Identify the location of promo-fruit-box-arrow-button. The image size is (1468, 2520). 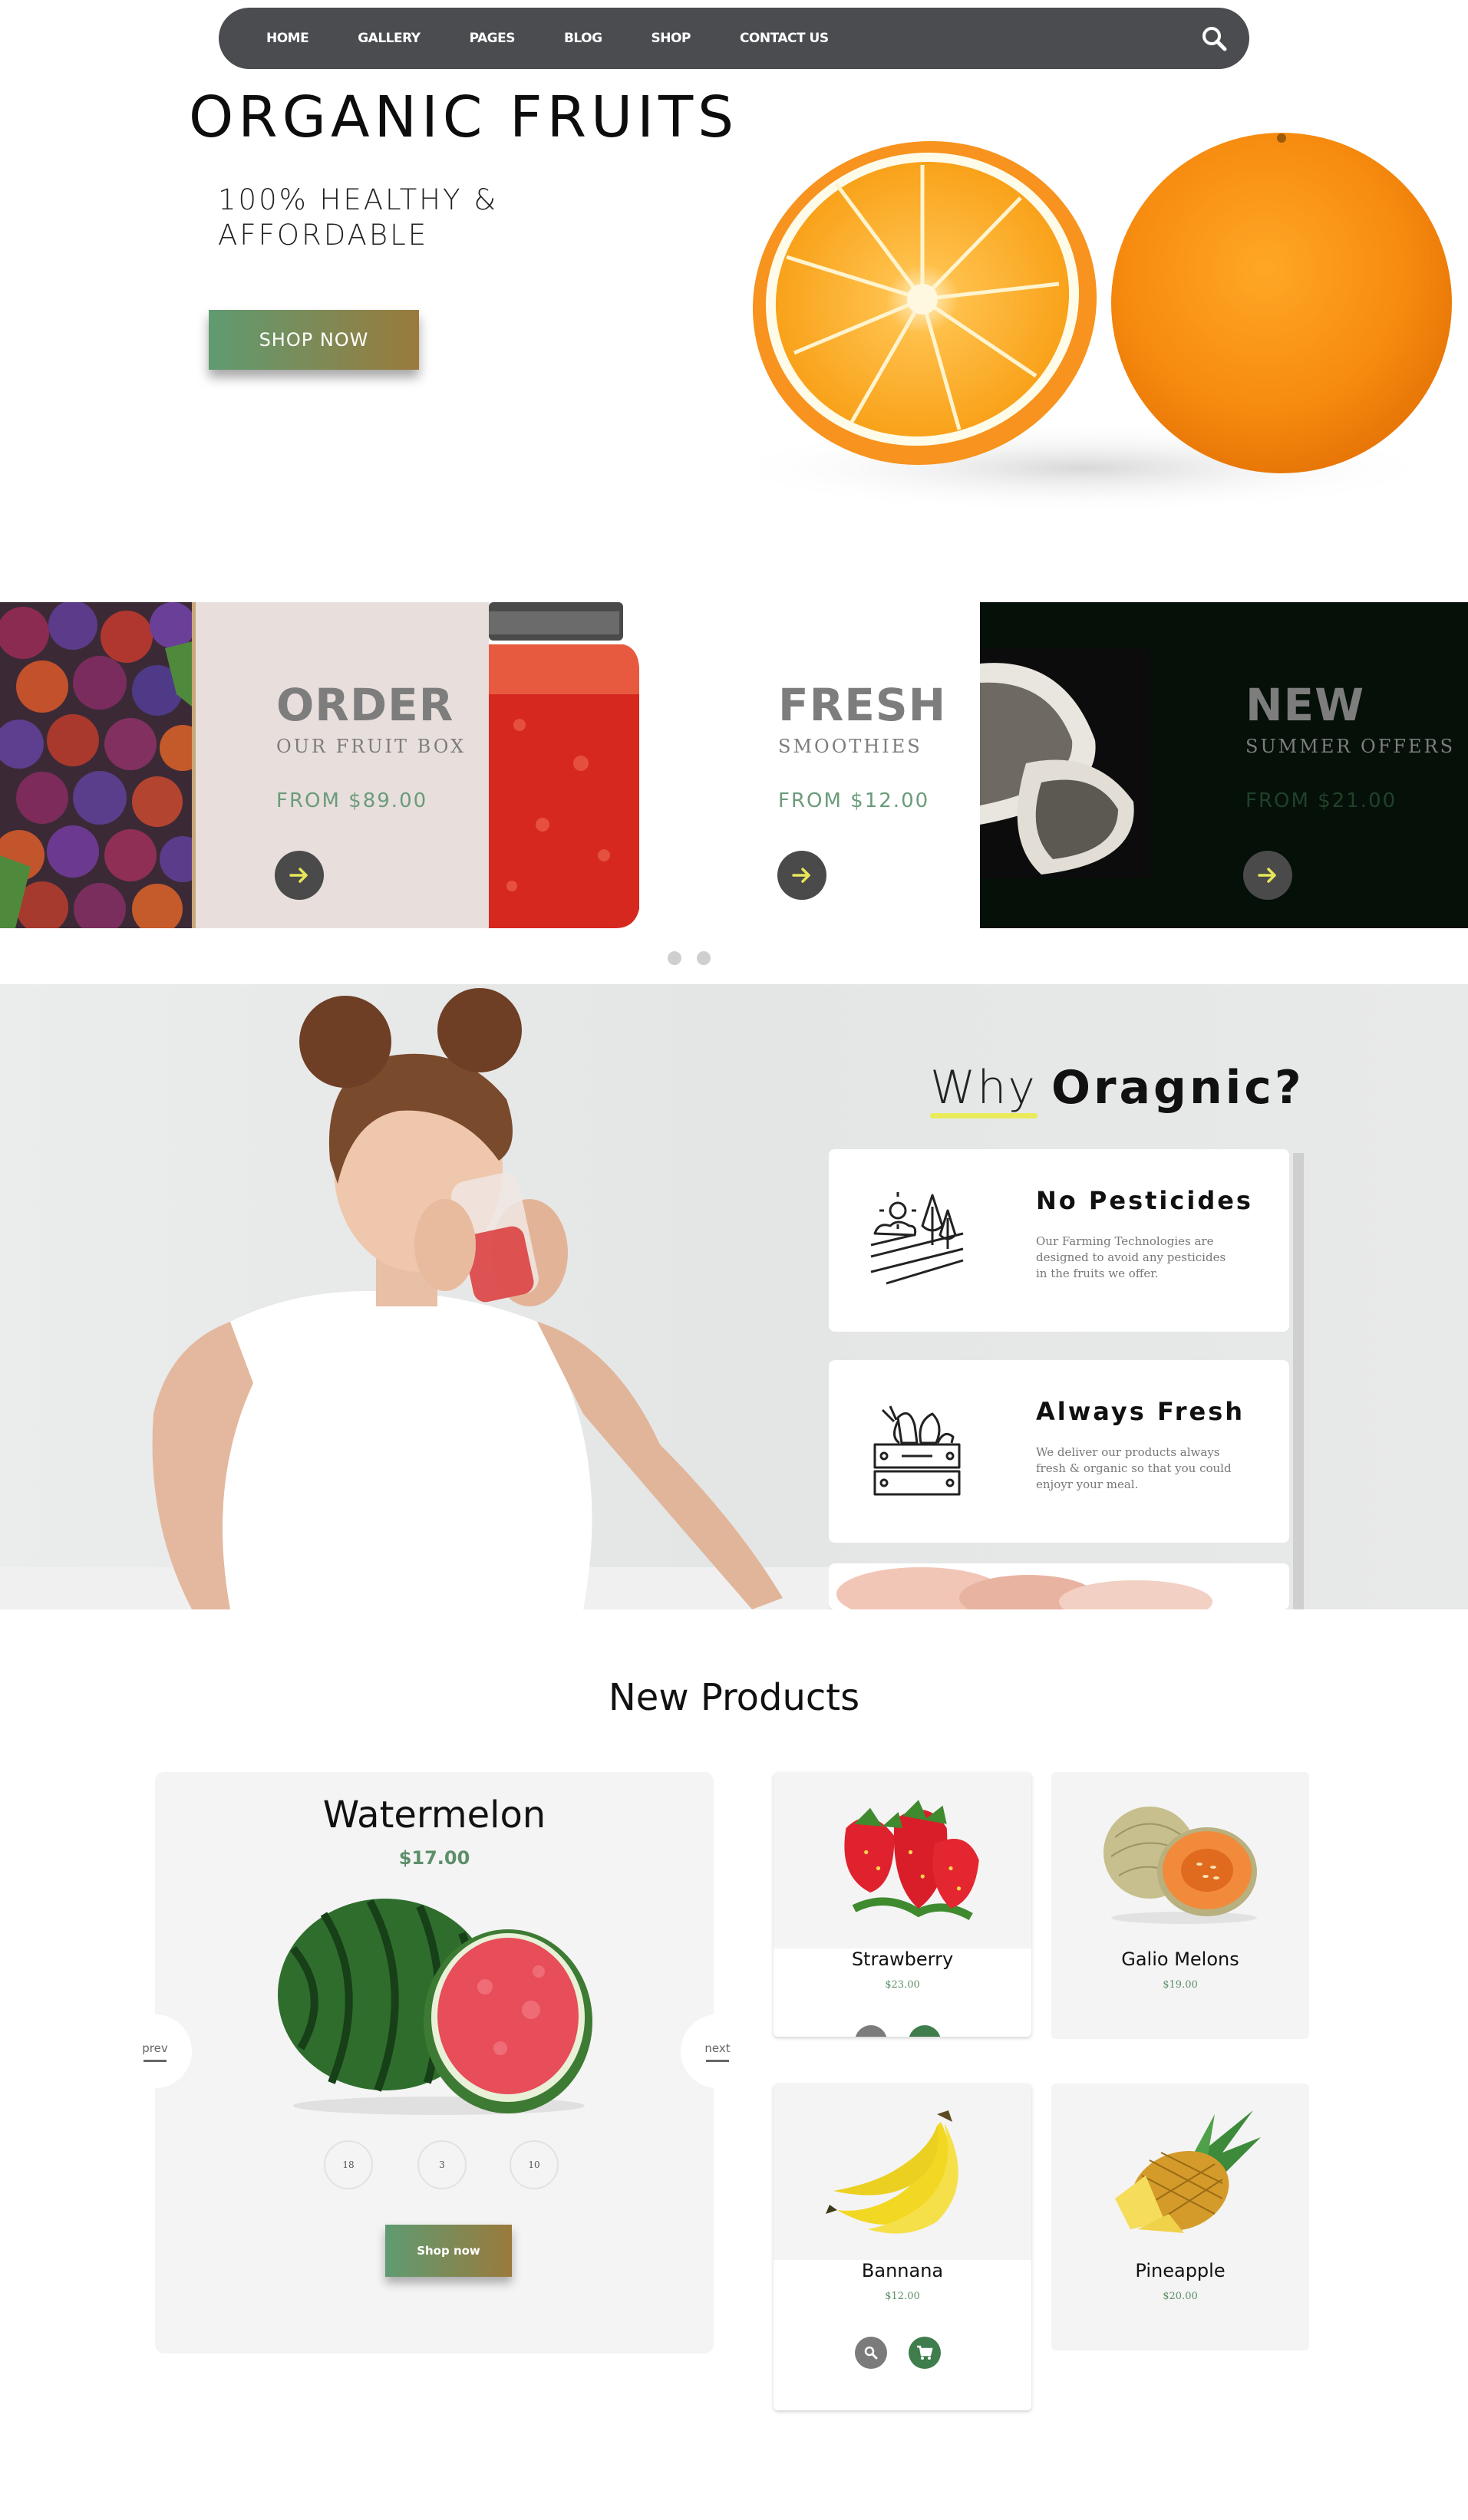
(299, 875).